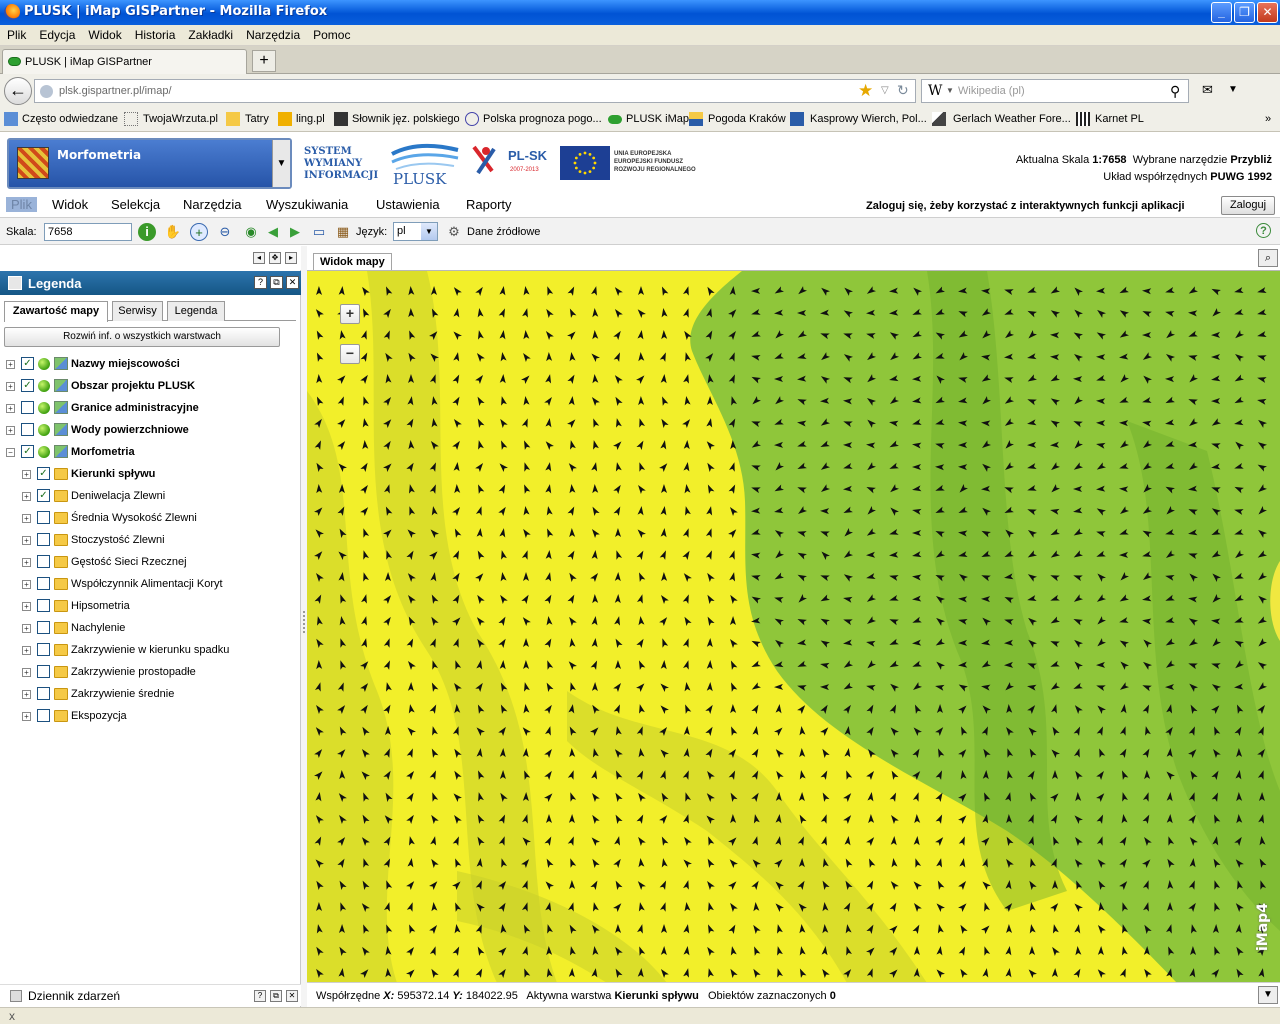 Image resolution: width=1280 pixels, height=1024 pixels. Describe the element at coordinates (155, 33) in the screenshot. I see `menu-historia: Historia` at that location.